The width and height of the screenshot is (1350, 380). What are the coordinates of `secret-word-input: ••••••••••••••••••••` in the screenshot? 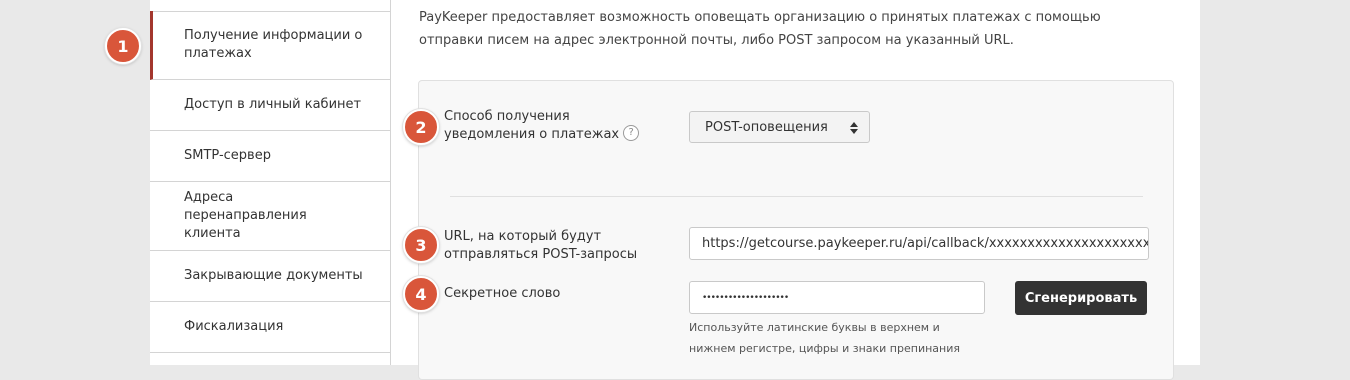 It's located at (837, 297).